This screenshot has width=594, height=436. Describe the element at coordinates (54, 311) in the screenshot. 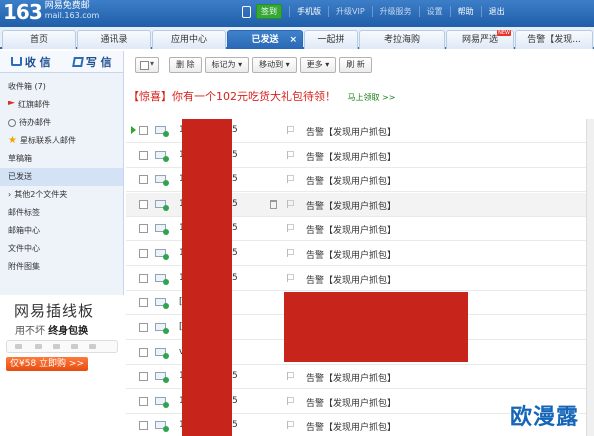

I see `ad-title: 网易插线板` at that location.